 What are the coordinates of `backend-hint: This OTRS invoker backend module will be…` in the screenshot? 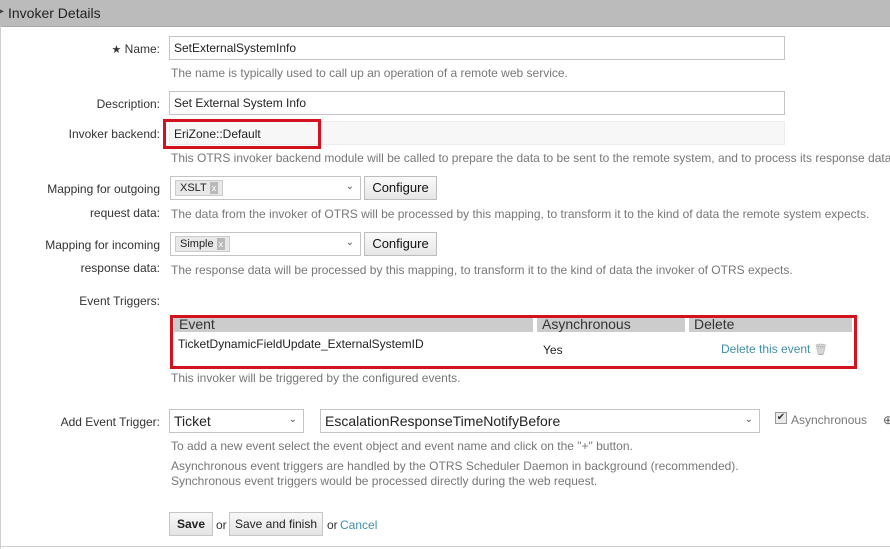 It's located at (530, 158).